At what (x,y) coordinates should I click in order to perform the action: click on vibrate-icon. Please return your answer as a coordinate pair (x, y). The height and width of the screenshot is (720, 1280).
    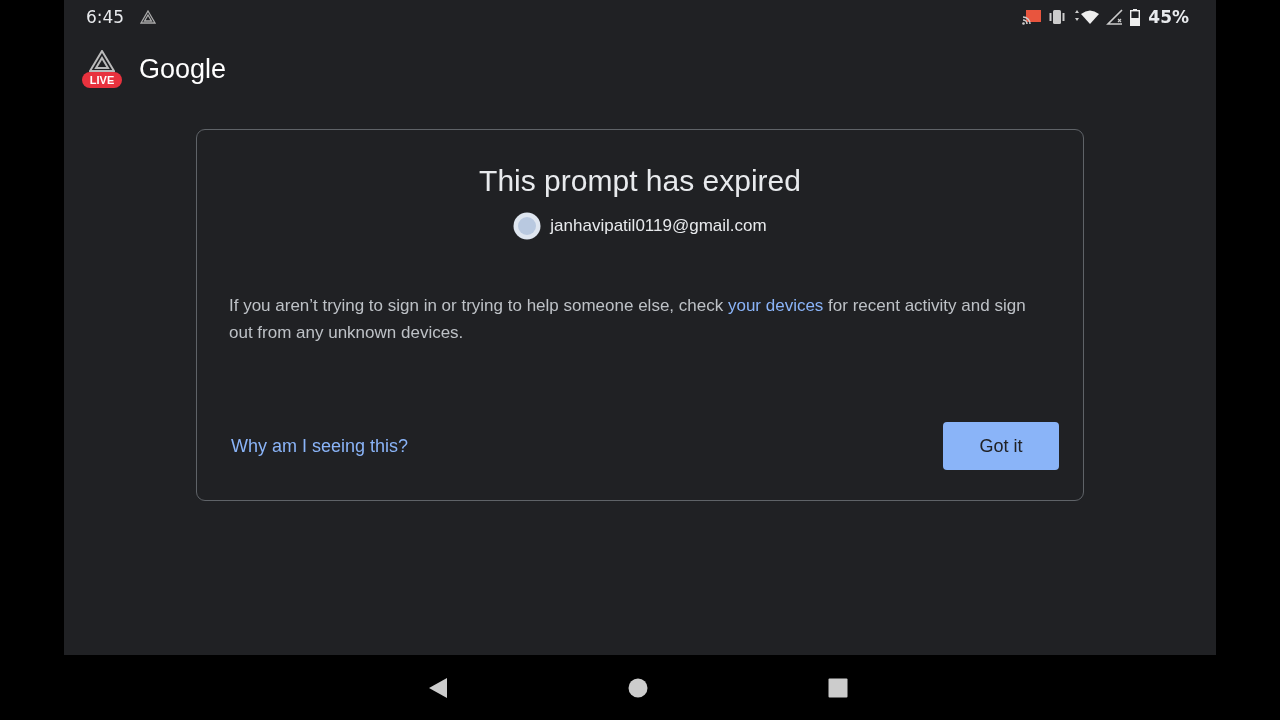
    Looking at the image, I should click on (1057, 17).